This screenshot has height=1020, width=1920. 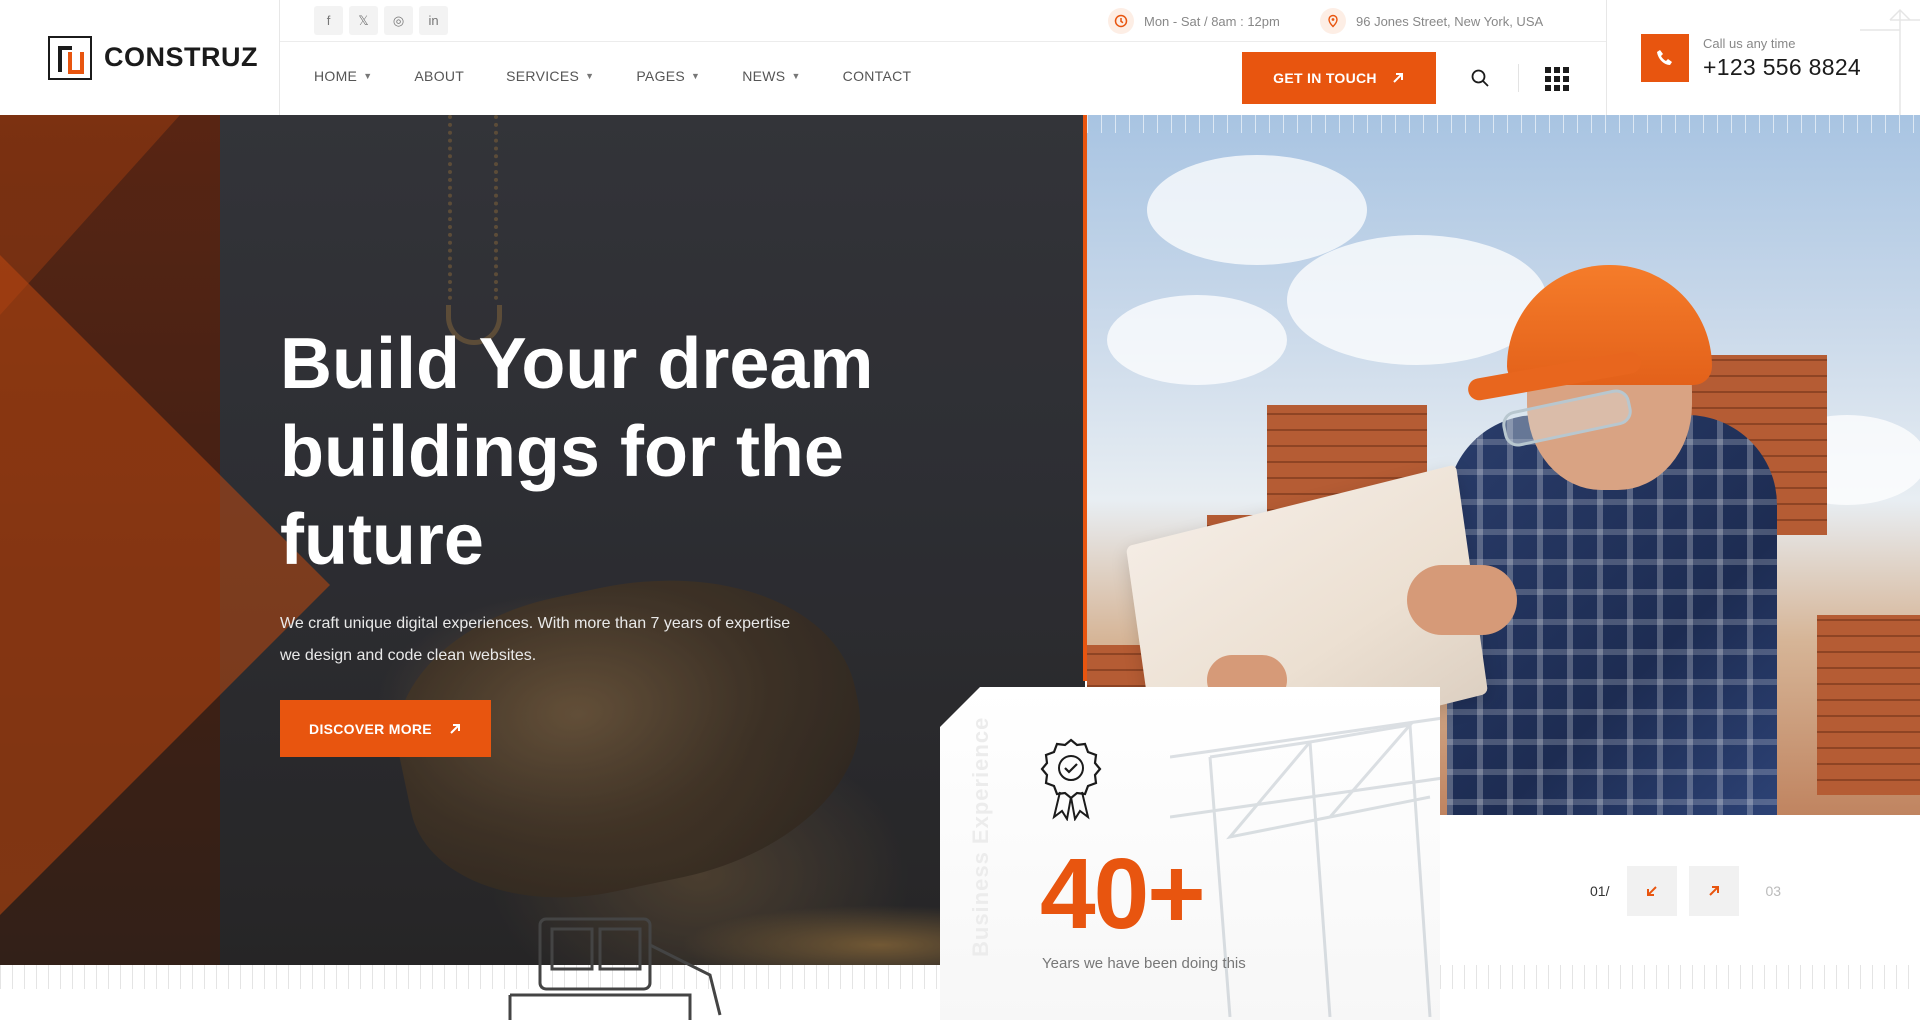 What do you see at coordinates (1503, 124) in the screenshot?
I see `ruler-decoration` at bounding box center [1503, 124].